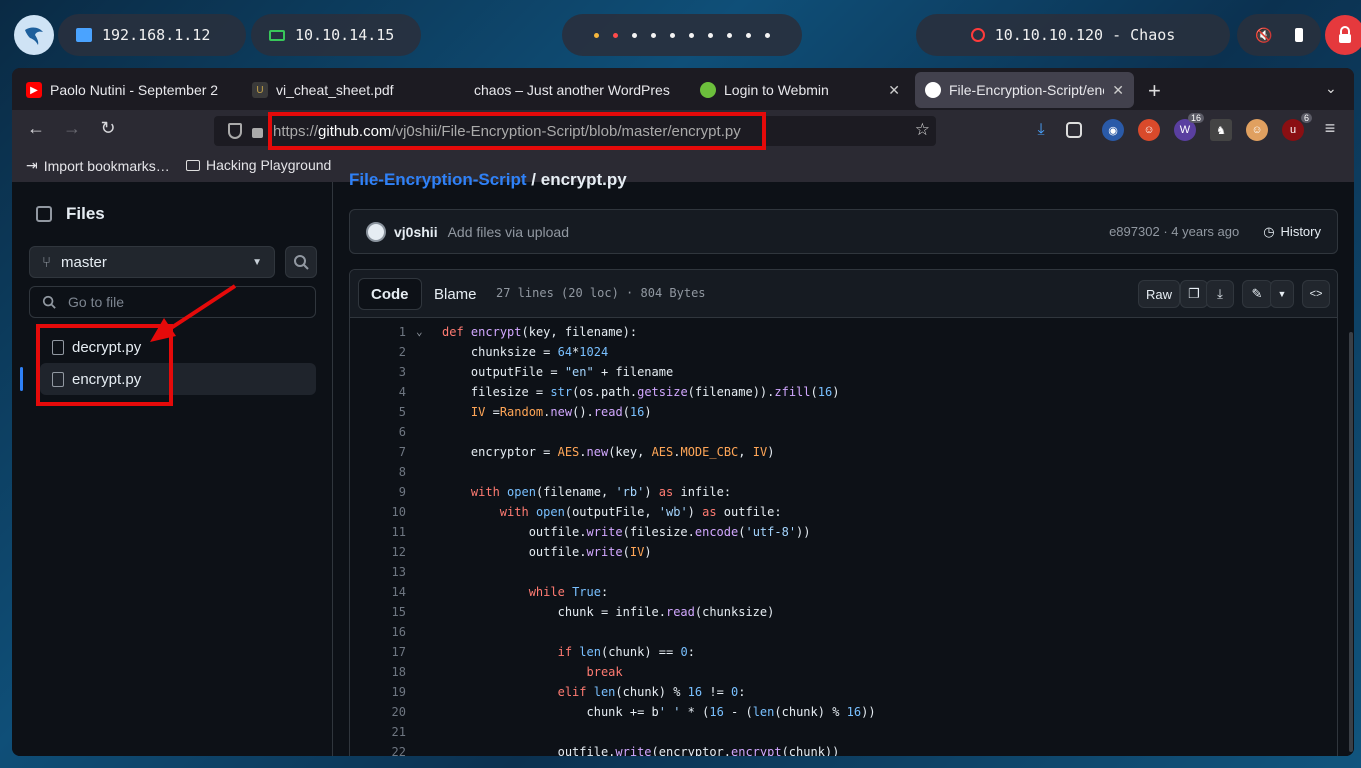 The height and width of the screenshot is (768, 1361). I want to click on line-source: def encrypt(key, filename):, so click(540, 332).